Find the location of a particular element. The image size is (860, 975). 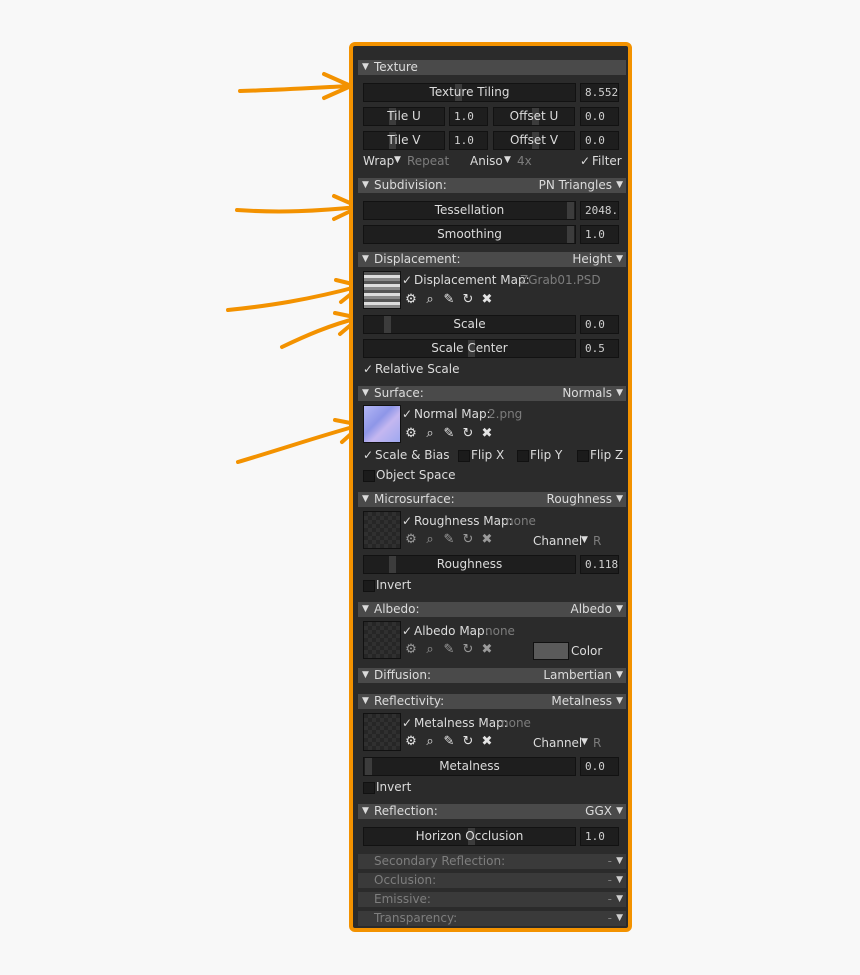

roughness-value: 0.118 is located at coordinates (599, 564).